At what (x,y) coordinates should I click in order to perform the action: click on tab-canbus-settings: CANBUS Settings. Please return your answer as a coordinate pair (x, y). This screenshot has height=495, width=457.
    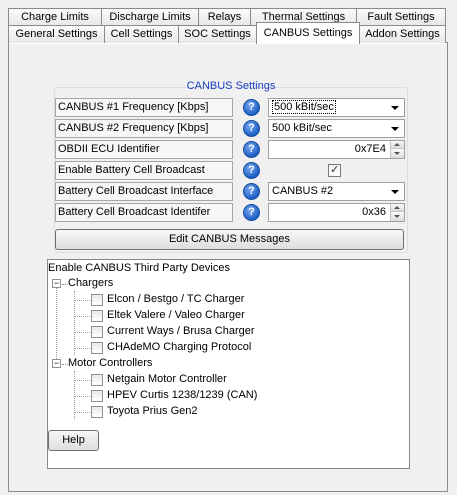
    Looking at the image, I should click on (308, 33).